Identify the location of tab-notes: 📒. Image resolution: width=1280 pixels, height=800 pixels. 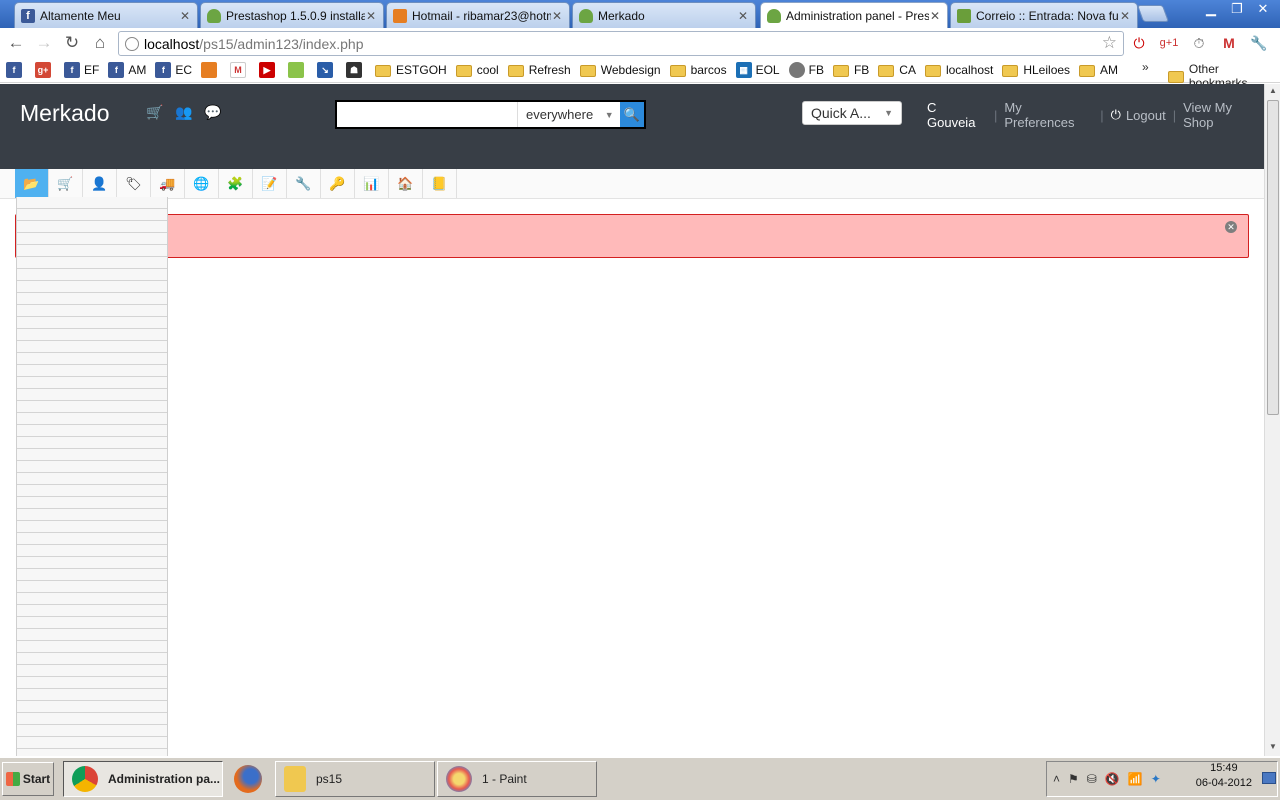
(440, 183).